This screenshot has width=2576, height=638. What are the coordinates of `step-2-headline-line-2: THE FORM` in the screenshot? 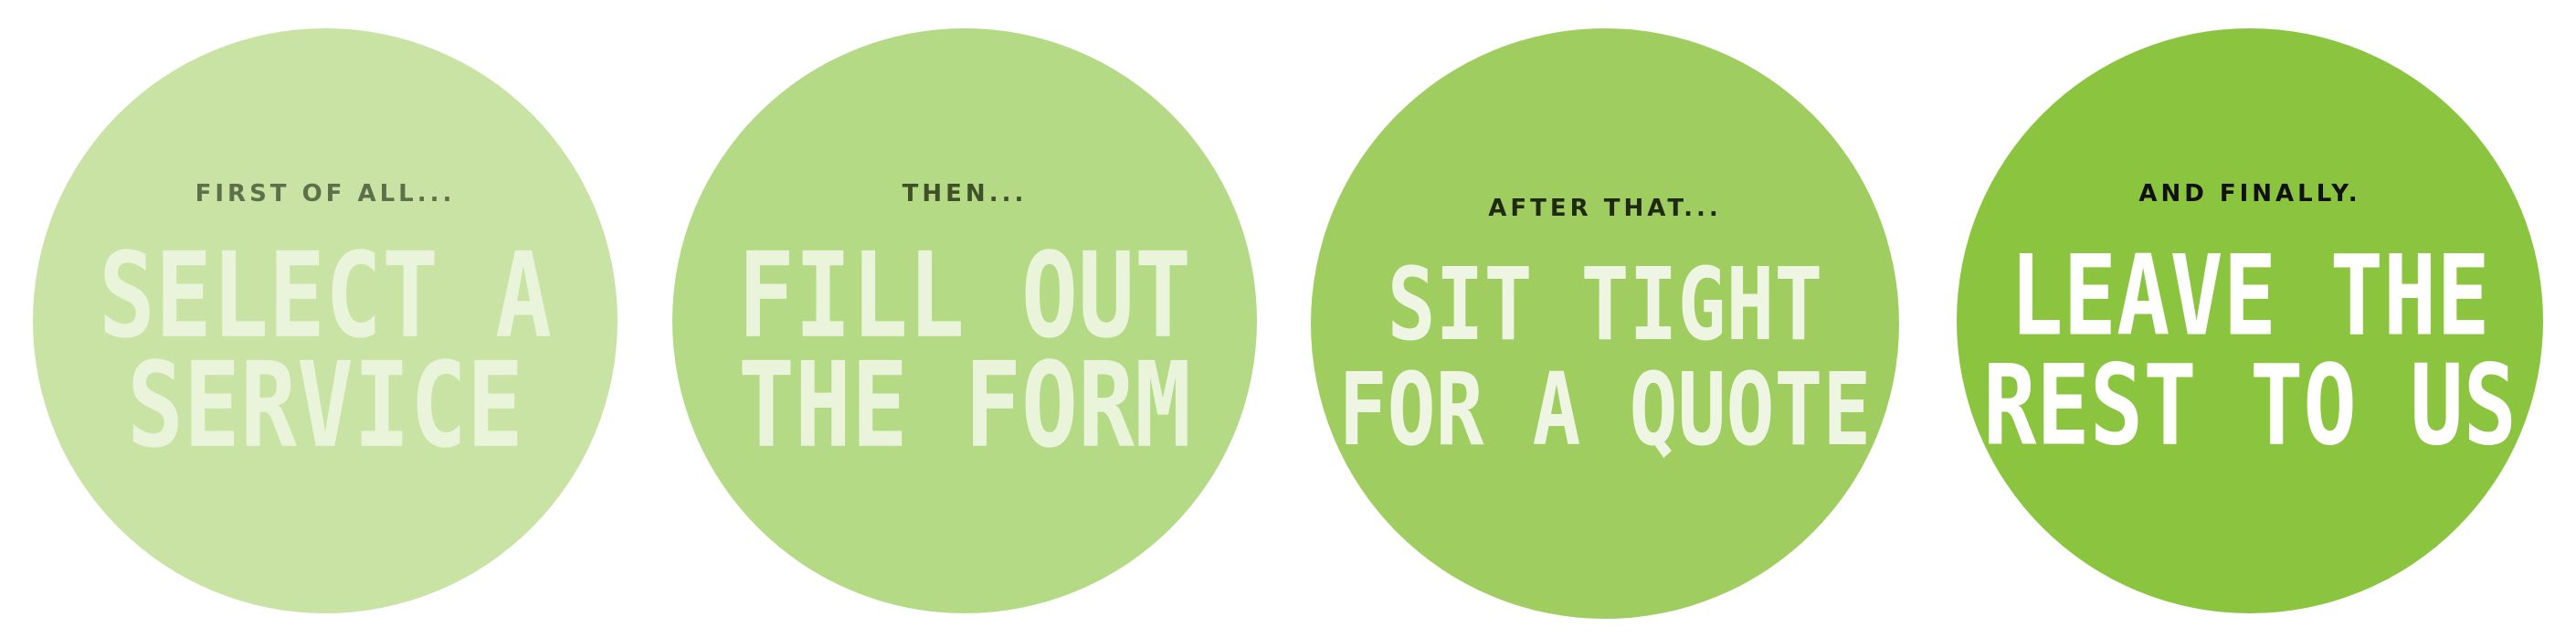 It's located at (964, 405).